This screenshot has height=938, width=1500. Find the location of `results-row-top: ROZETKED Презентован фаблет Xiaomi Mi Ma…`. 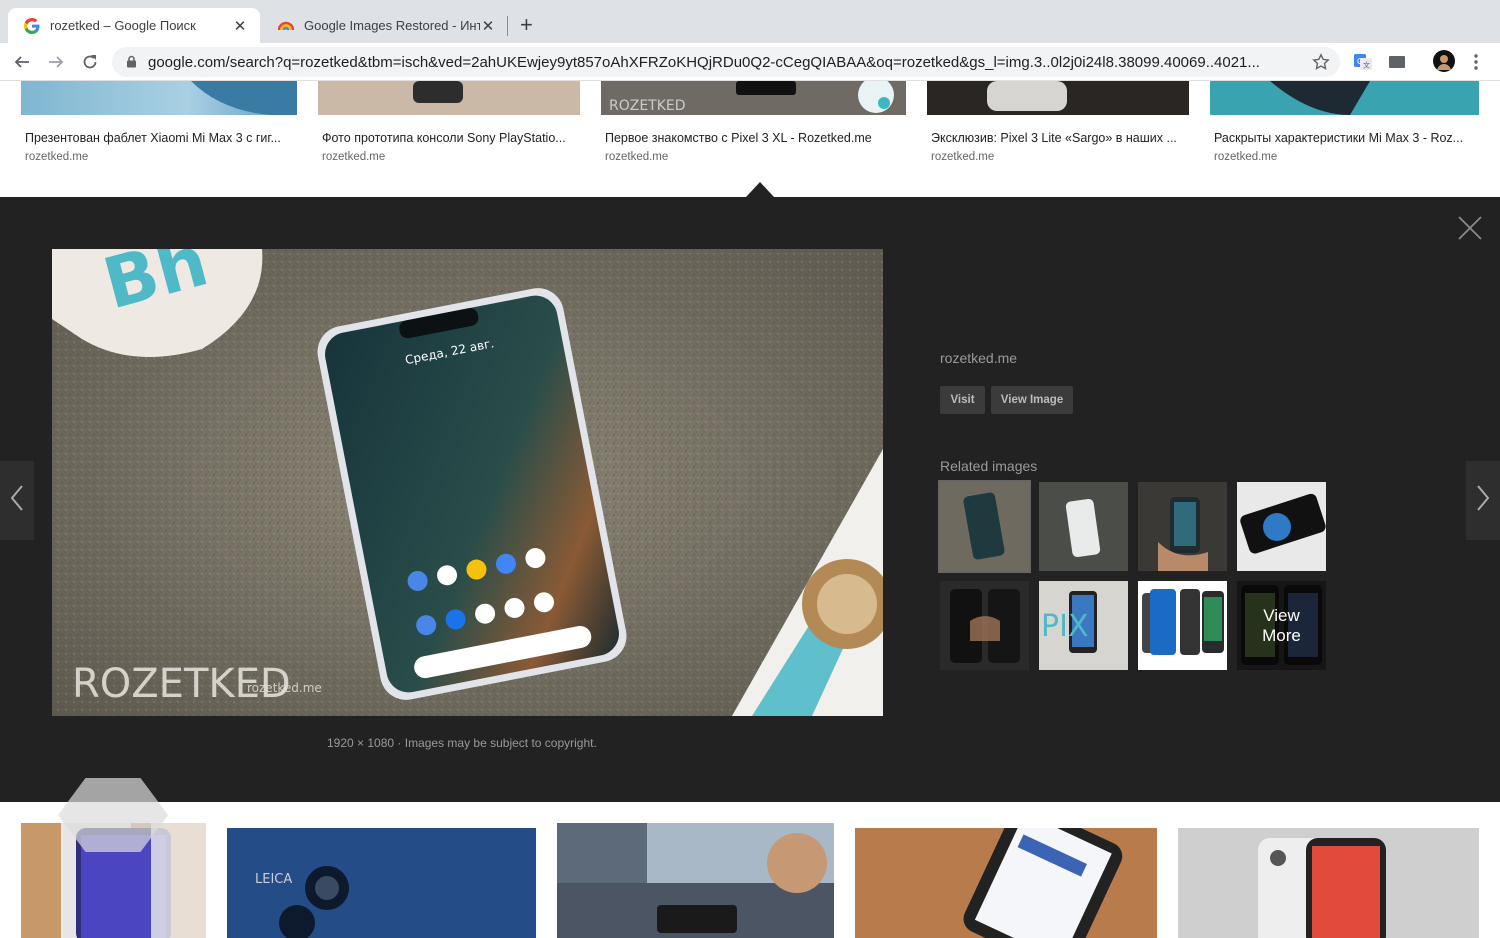

results-row-top: ROZETKED Презентован фаблет Xiaomi Mi Ma… is located at coordinates (750, 139).